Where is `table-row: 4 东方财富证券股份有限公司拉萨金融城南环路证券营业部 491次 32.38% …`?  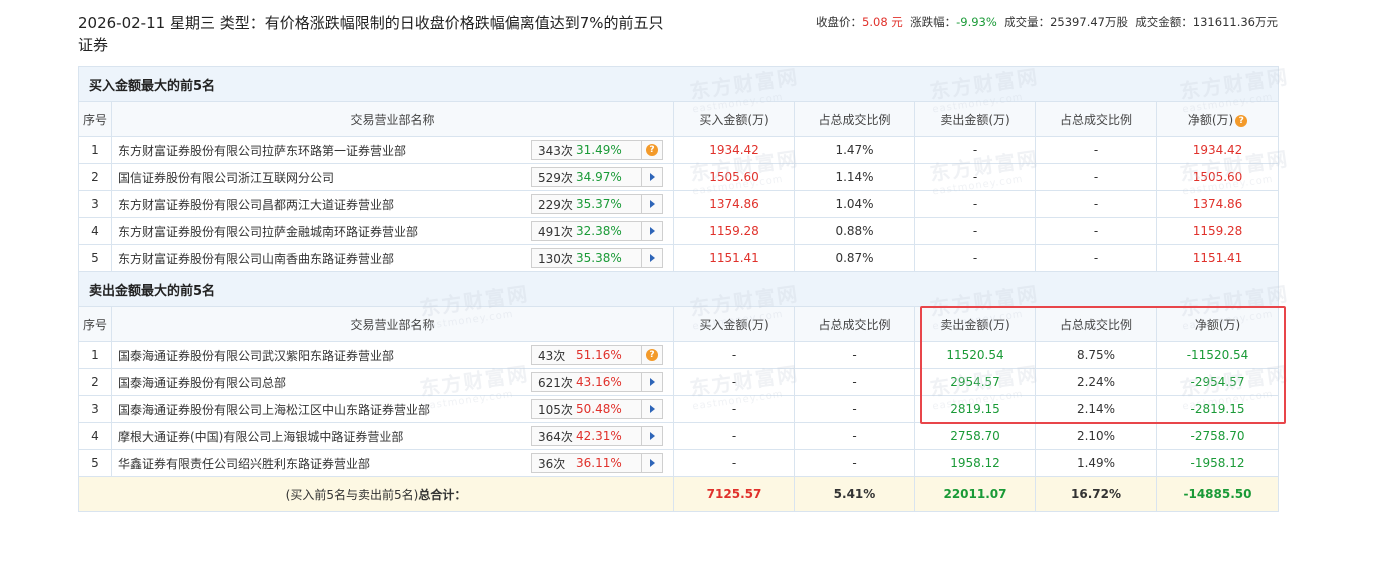 table-row: 4 东方财富证券股份有限公司拉萨金融城南环路证券营业部 491次 32.38% … is located at coordinates (678, 231).